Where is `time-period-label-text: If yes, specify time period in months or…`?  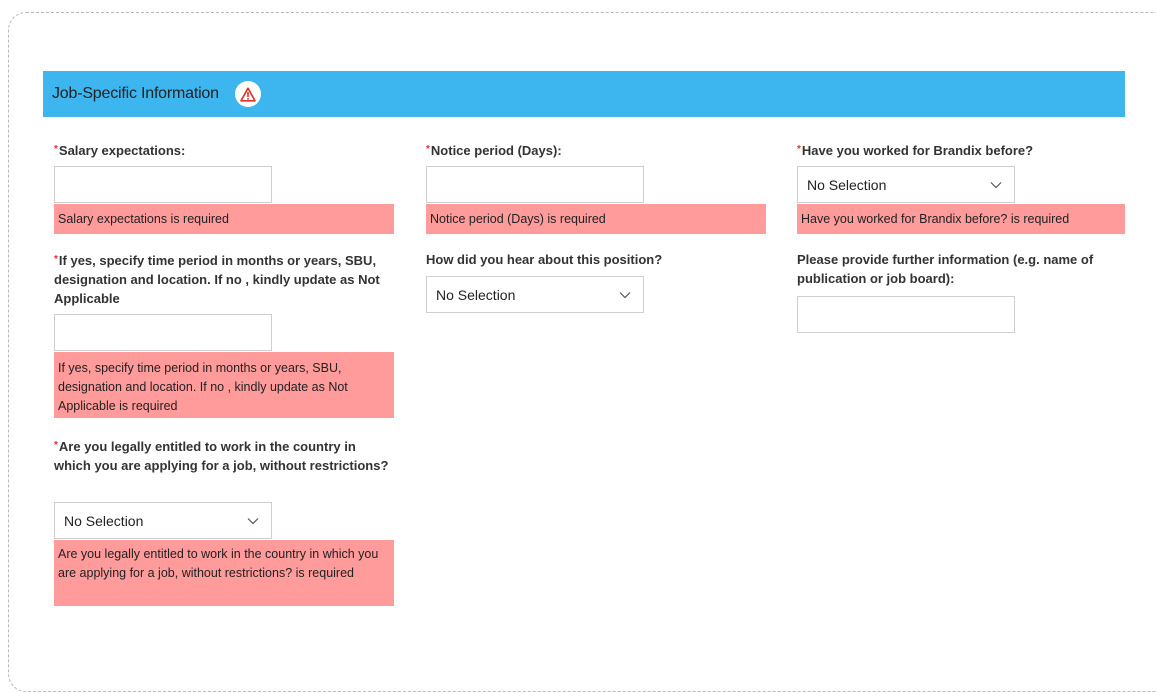
time-period-label-text: If yes, specify time period in months or… is located at coordinates (217, 279).